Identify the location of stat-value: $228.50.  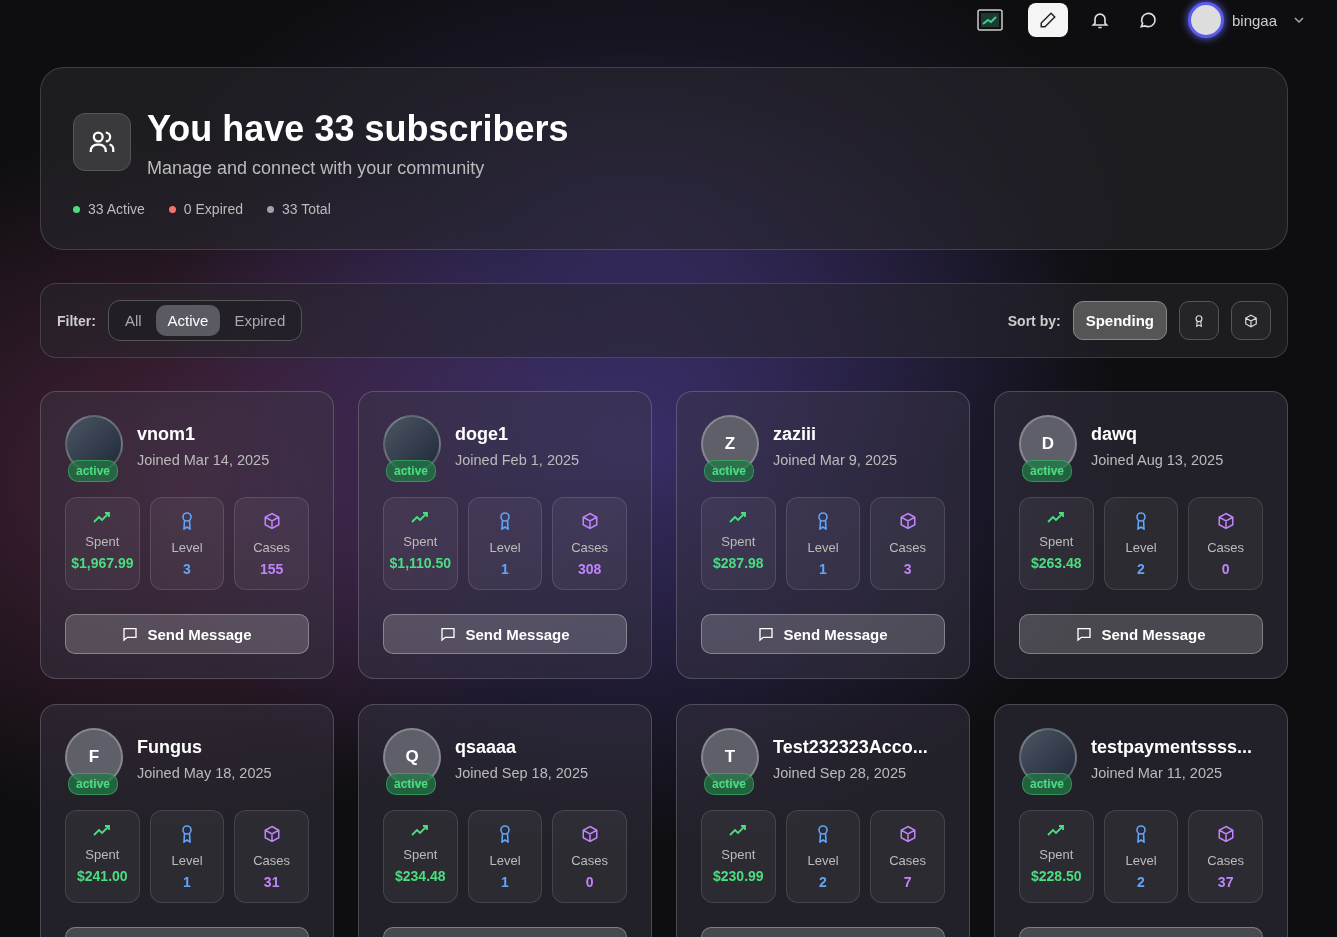
(1056, 876).